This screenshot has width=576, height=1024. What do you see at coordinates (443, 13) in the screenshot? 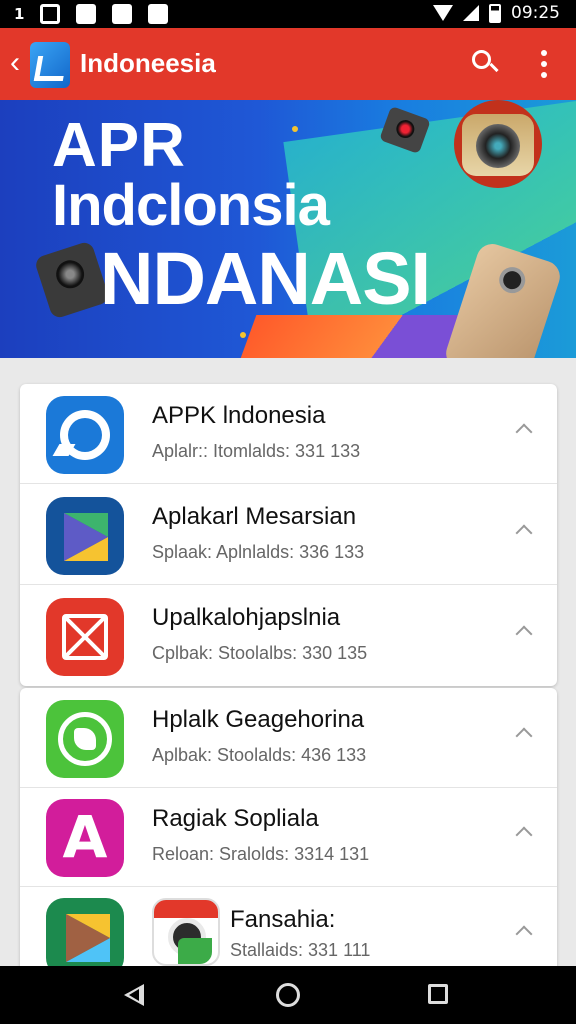
I see `wifi-icon` at bounding box center [443, 13].